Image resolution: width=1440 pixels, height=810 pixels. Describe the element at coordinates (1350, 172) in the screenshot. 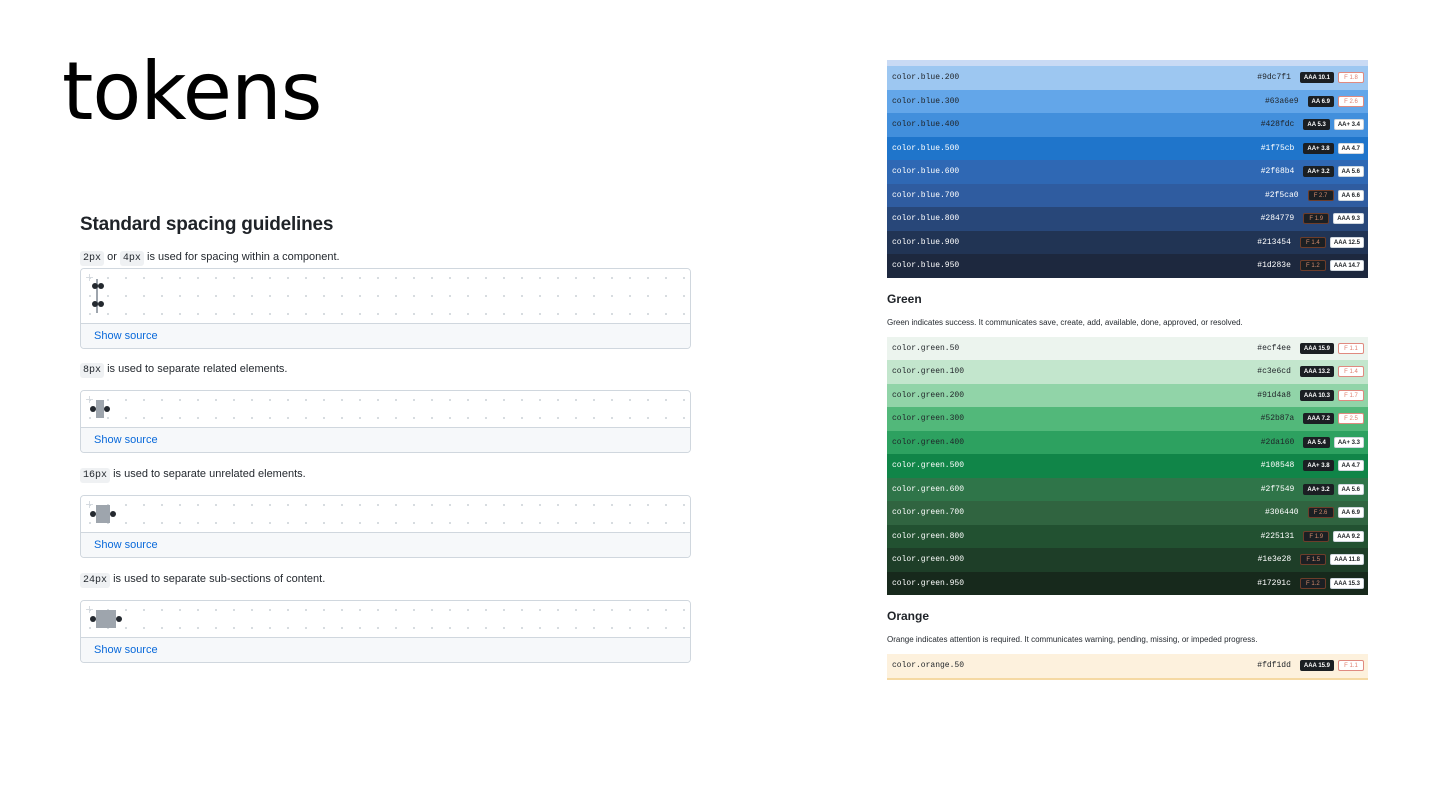

I see `contrast-badge-light: AA 5.6` at that location.